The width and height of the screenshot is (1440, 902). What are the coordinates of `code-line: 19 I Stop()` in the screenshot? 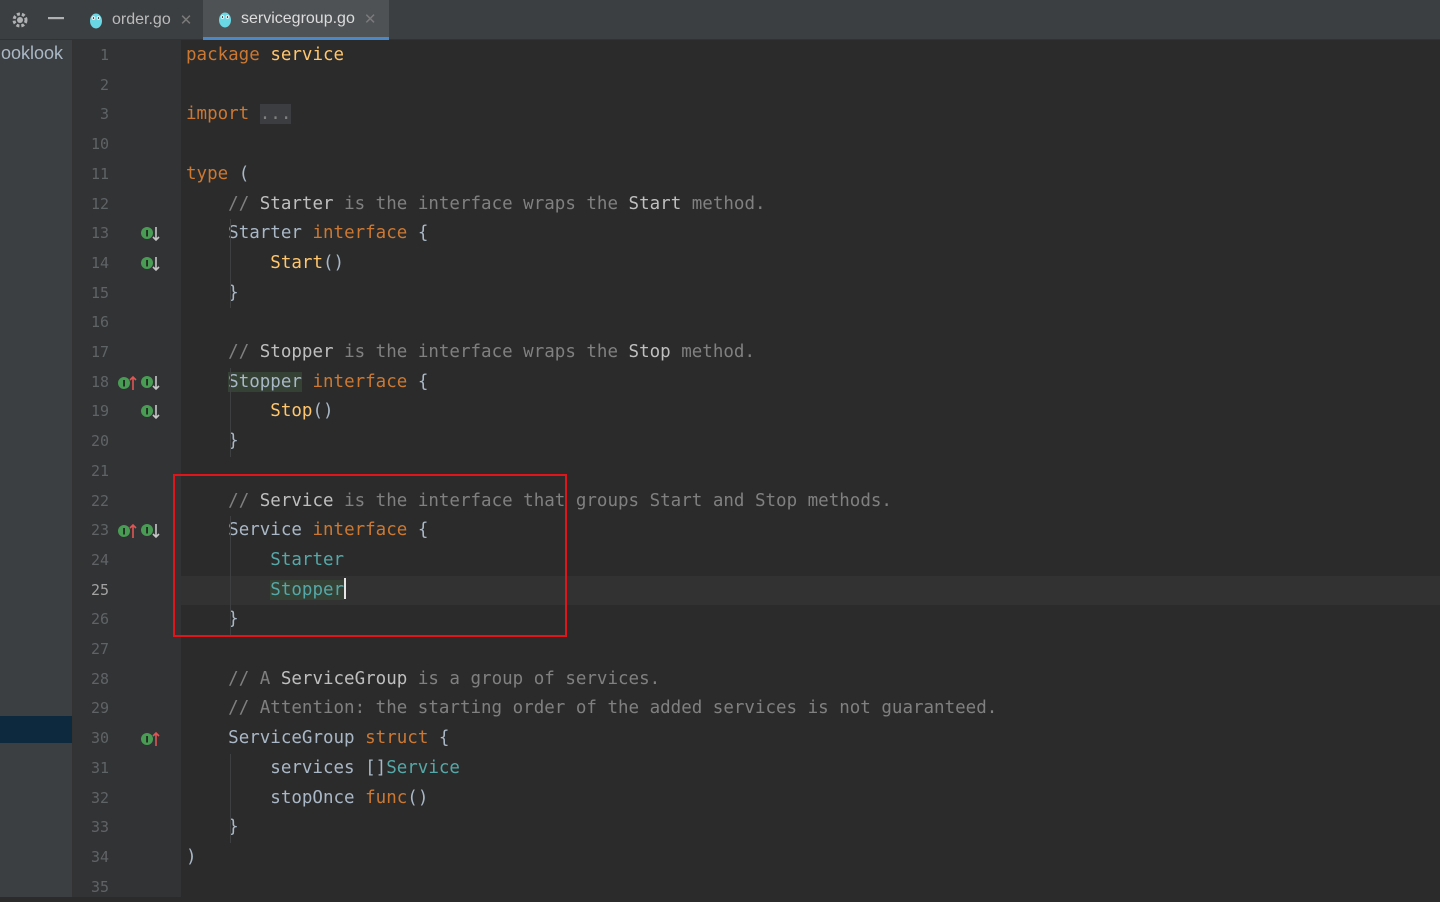 It's located at (720, 412).